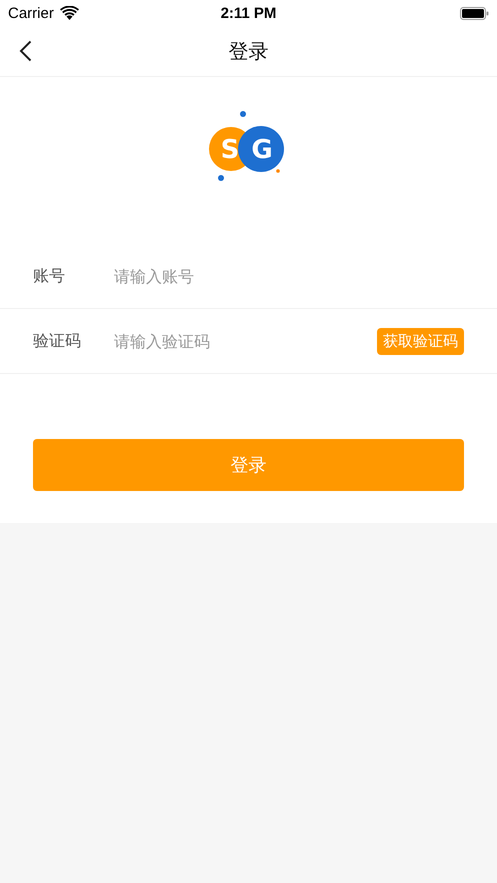  Describe the element at coordinates (244, 341) in the screenshot. I see `input-field: 请输入验证码` at that location.